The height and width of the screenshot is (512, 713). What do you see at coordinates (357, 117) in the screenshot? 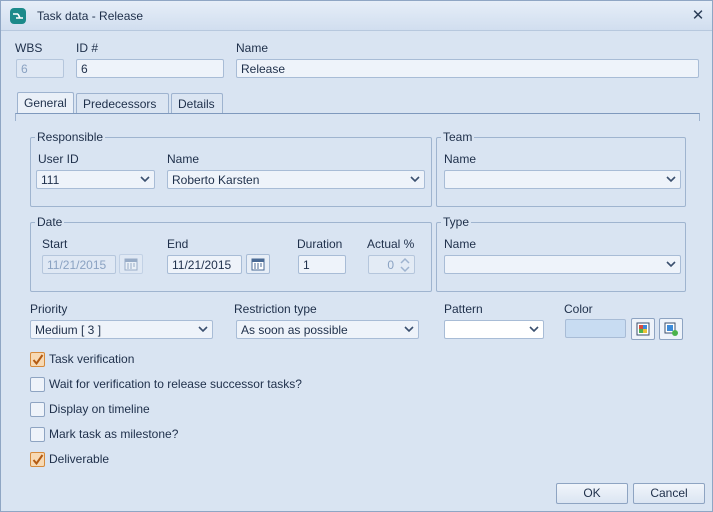
I see `tab-panel-edge` at bounding box center [357, 117].